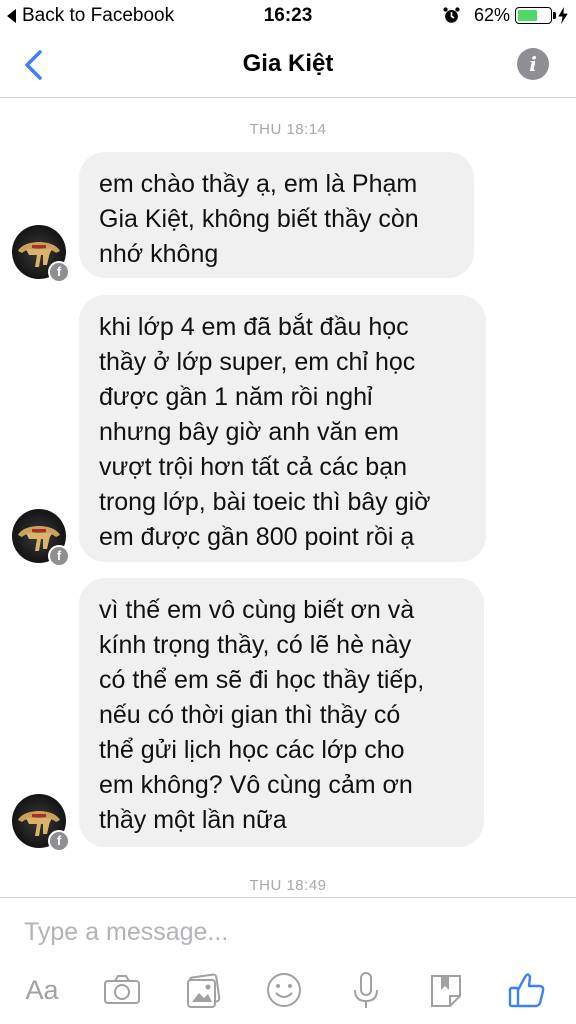  I want to click on message-2-line: nhưng bây giờ anh văn em, so click(249, 432).